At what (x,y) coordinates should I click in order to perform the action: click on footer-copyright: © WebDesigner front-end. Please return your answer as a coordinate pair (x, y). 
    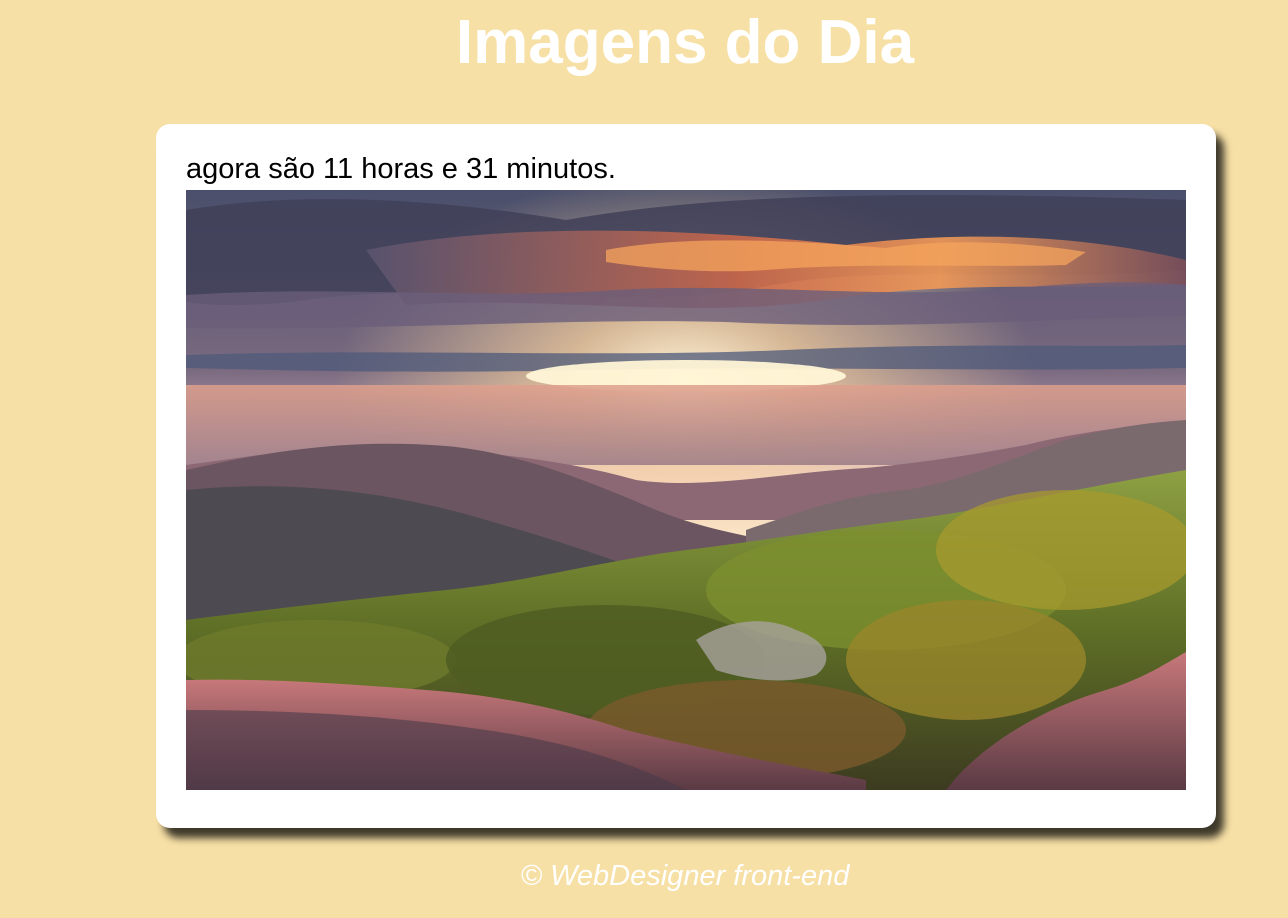
    Looking at the image, I should click on (685, 876).